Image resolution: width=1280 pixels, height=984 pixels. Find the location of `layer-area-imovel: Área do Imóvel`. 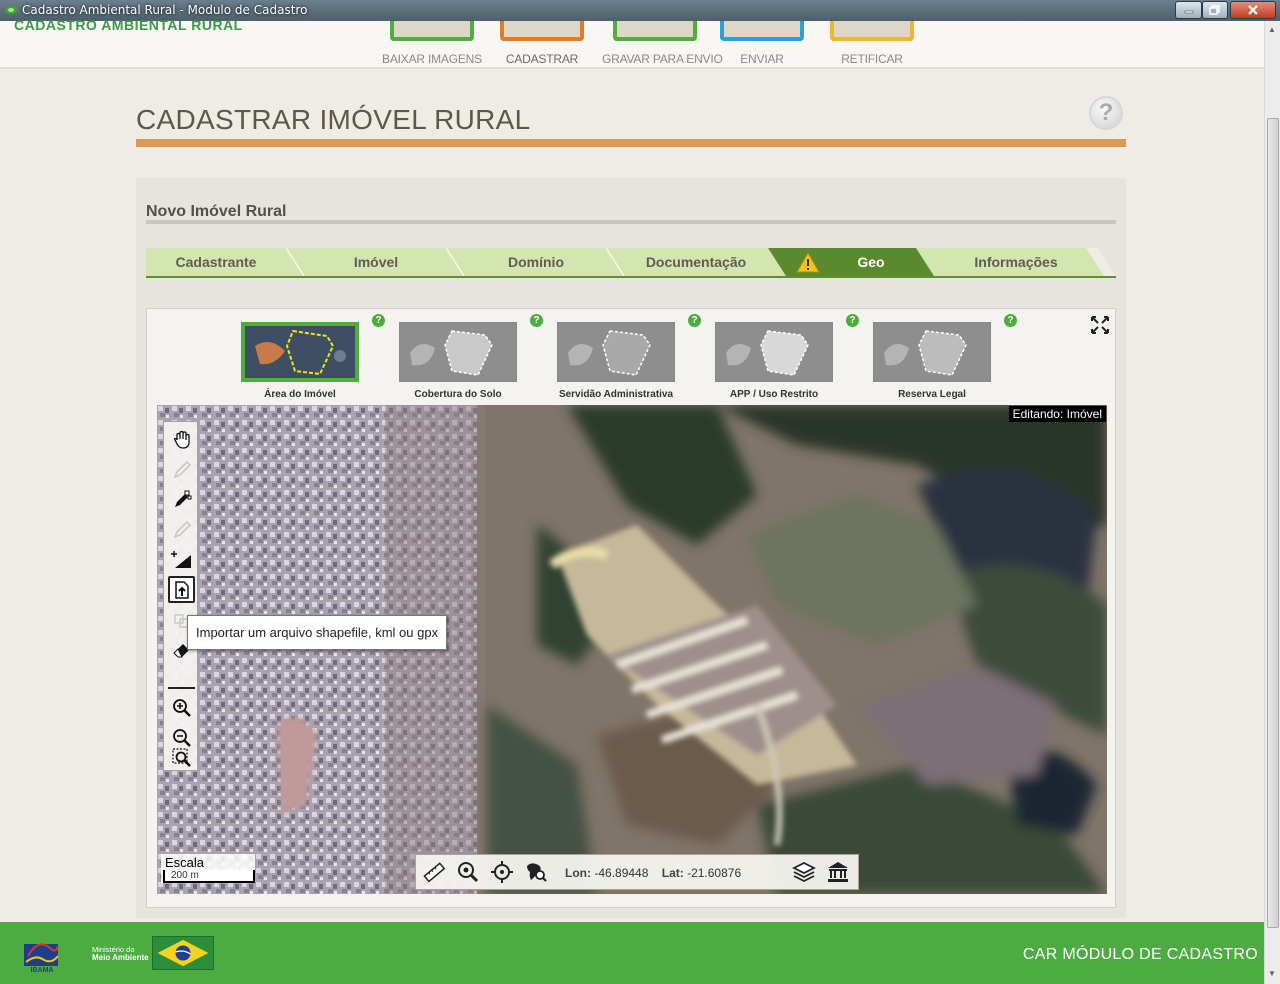

layer-area-imovel: Área do Imóvel is located at coordinates (300, 361).